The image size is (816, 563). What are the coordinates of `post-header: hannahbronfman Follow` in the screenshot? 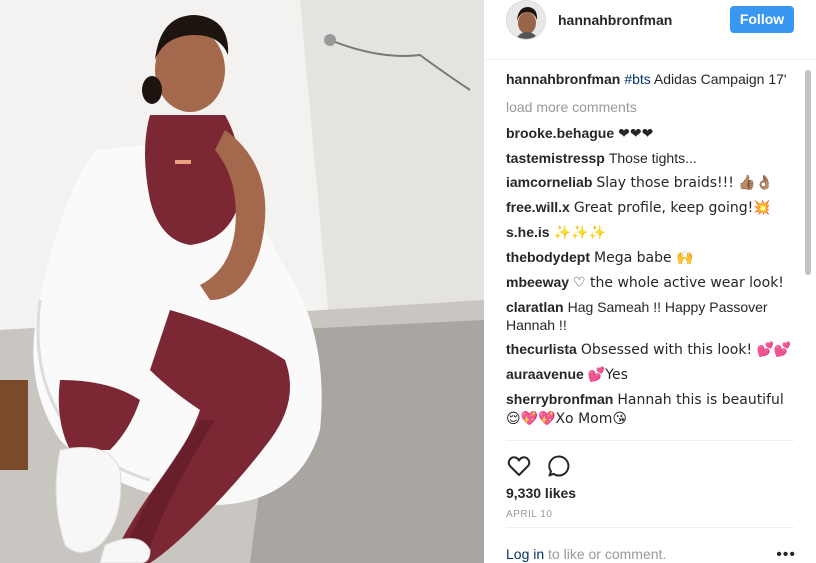 It's located at (650, 30).